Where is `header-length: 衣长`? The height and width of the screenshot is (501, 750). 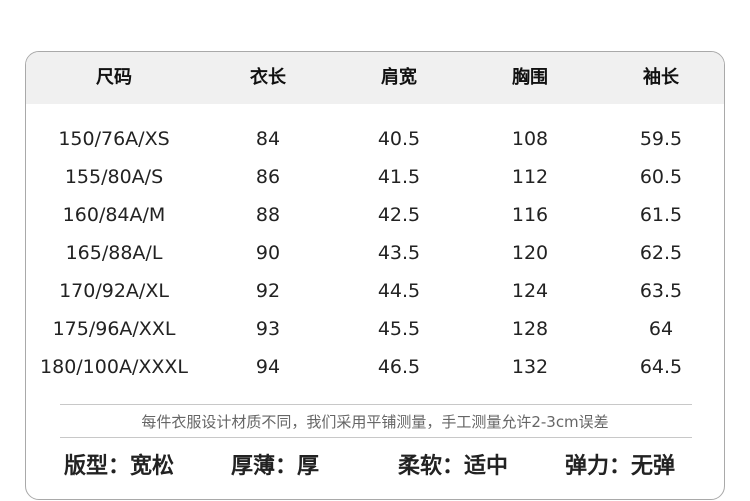 header-length: 衣长 is located at coordinates (268, 77).